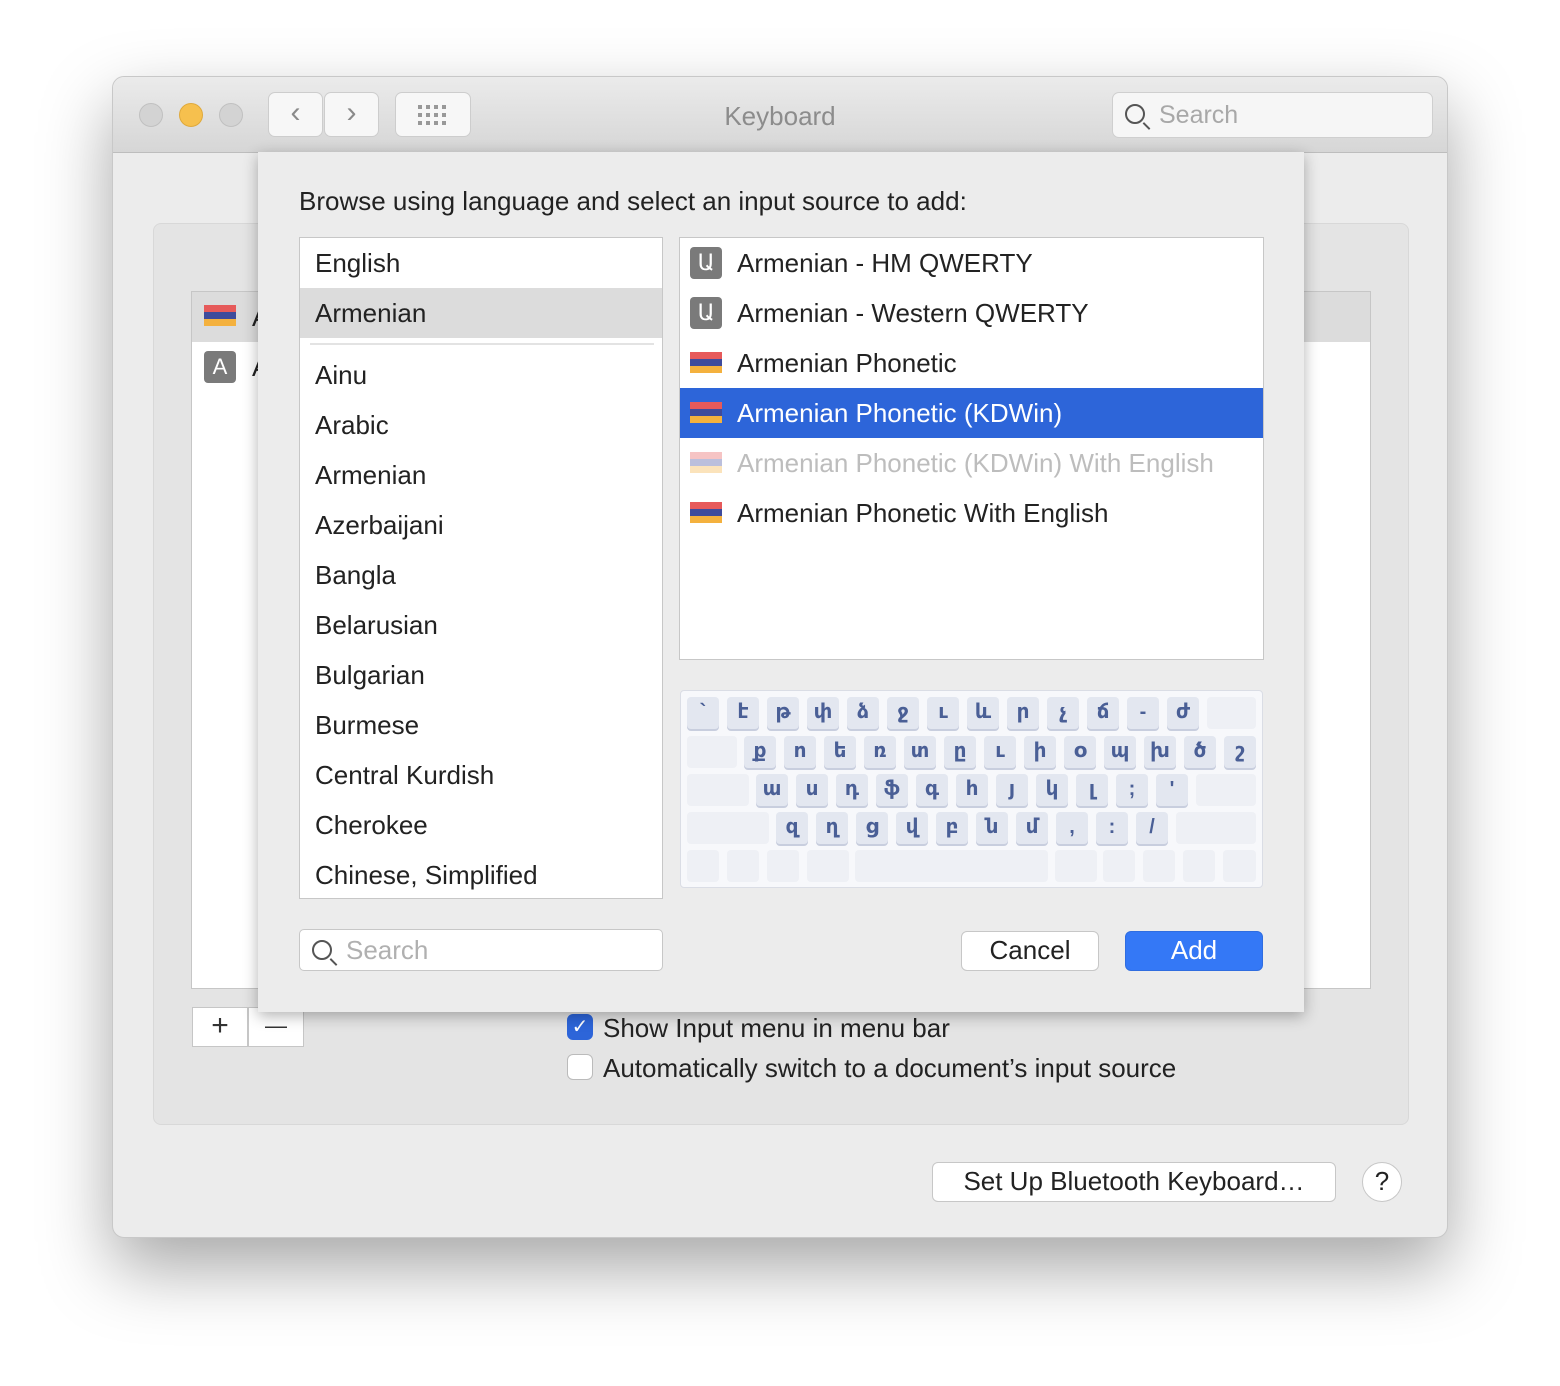 The width and height of the screenshot is (1560, 1386). What do you see at coordinates (1272, 115) in the screenshot?
I see `window-search-field: Search` at bounding box center [1272, 115].